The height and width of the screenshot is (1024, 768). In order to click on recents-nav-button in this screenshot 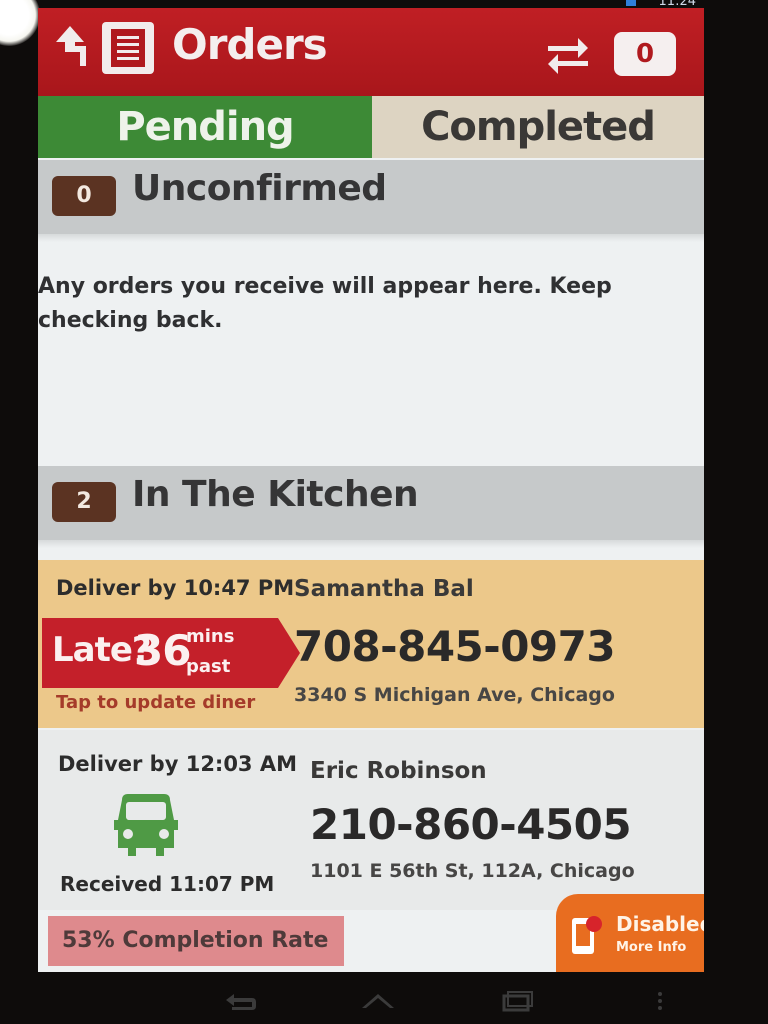, I will do `click(516, 1001)`.